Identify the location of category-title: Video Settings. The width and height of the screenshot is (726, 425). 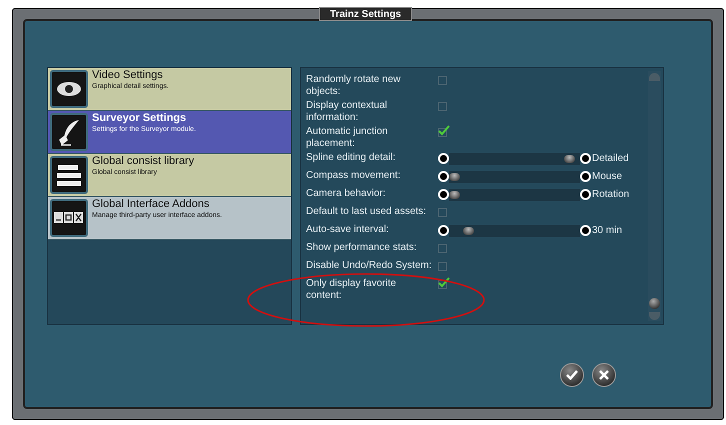
(128, 75).